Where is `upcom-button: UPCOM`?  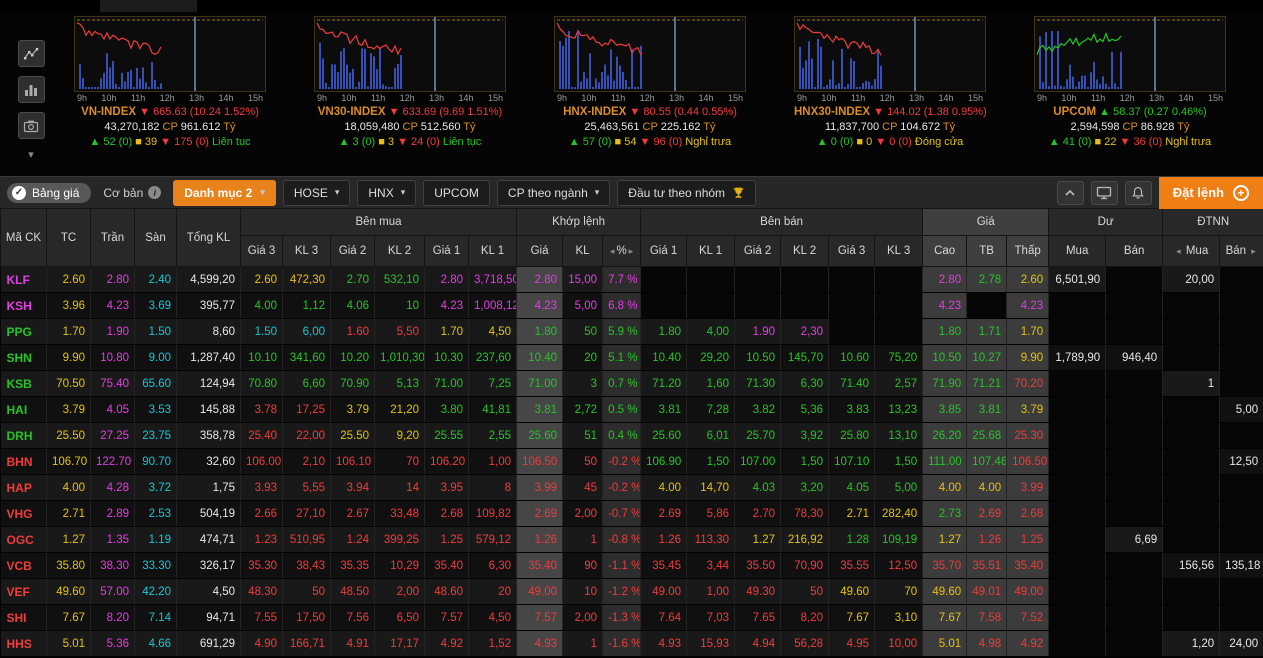 upcom-button: UPCOM is located at coordinates (456, 192).